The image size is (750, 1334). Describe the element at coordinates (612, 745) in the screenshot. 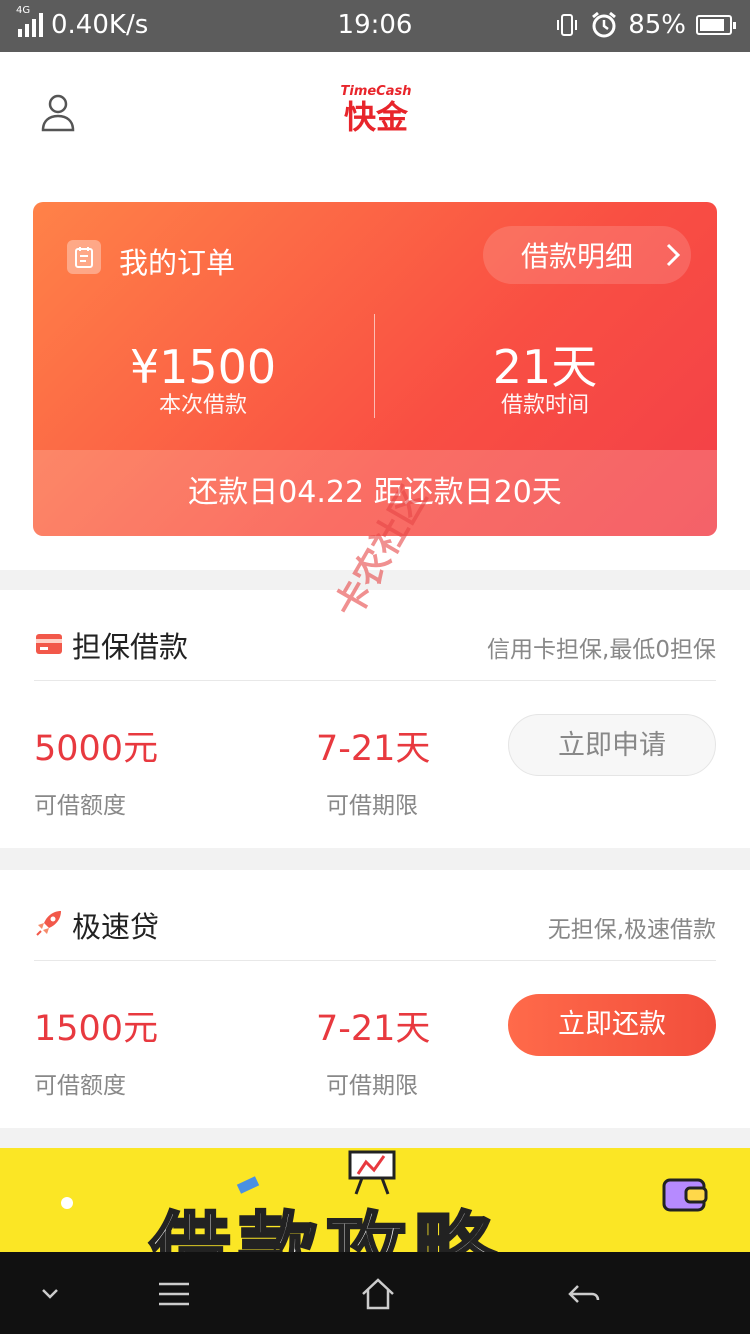

I see `apply-now-button: 立即申请` at that location.